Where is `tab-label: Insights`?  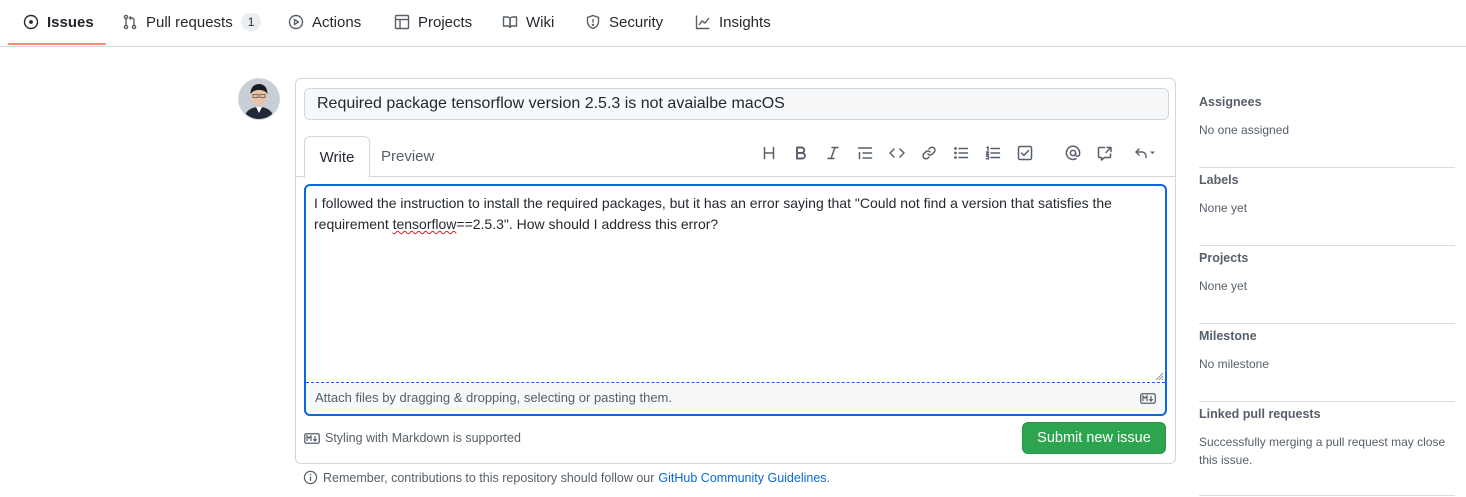
tab-label: Insights is located at coordinates (745, 22).